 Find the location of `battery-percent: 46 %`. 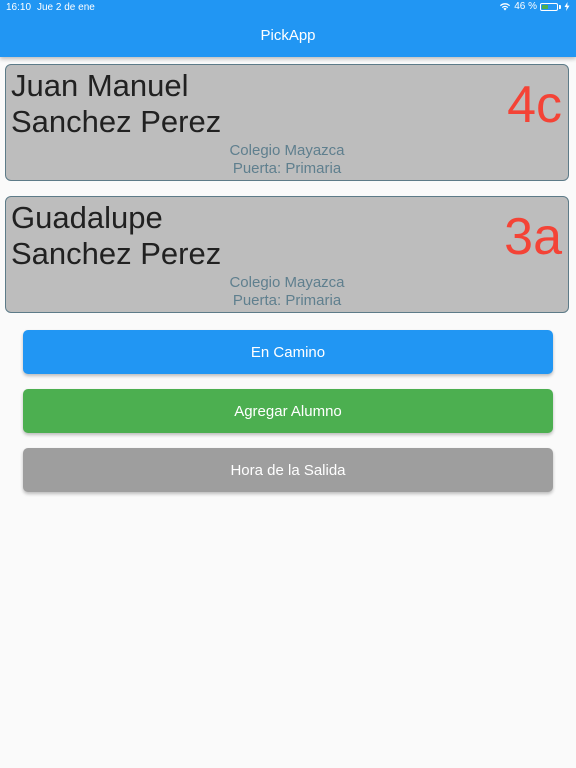

battery-percent: 46 % is located at coordinates (525, 6).